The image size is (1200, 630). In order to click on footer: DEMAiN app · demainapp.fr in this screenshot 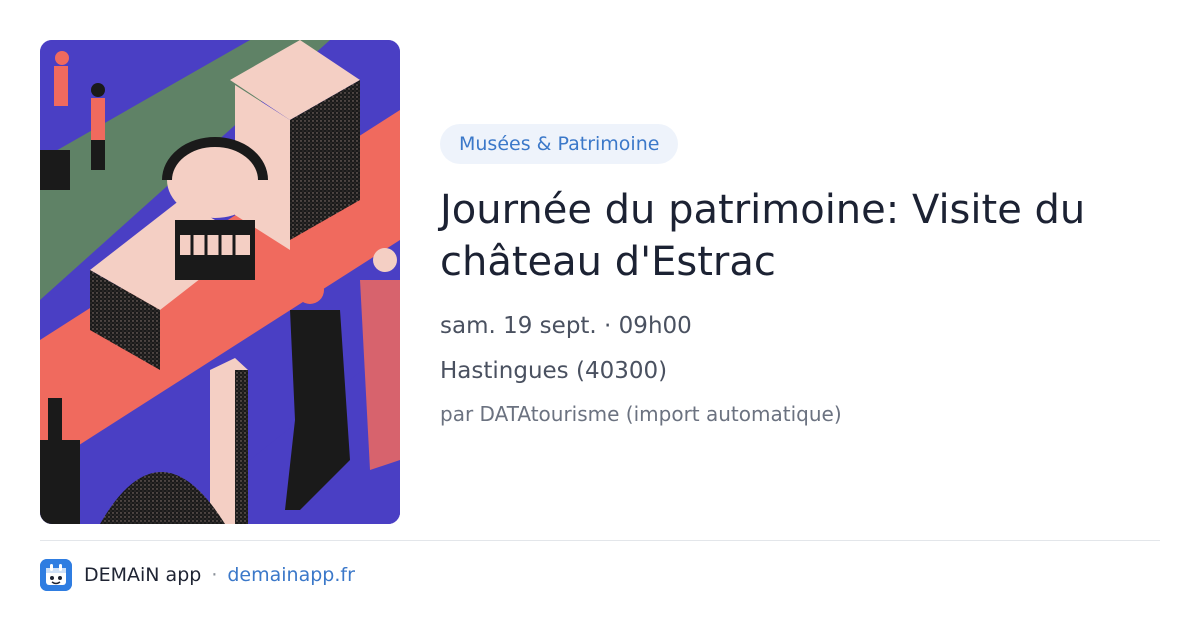, I will do `click(197, 575)`.